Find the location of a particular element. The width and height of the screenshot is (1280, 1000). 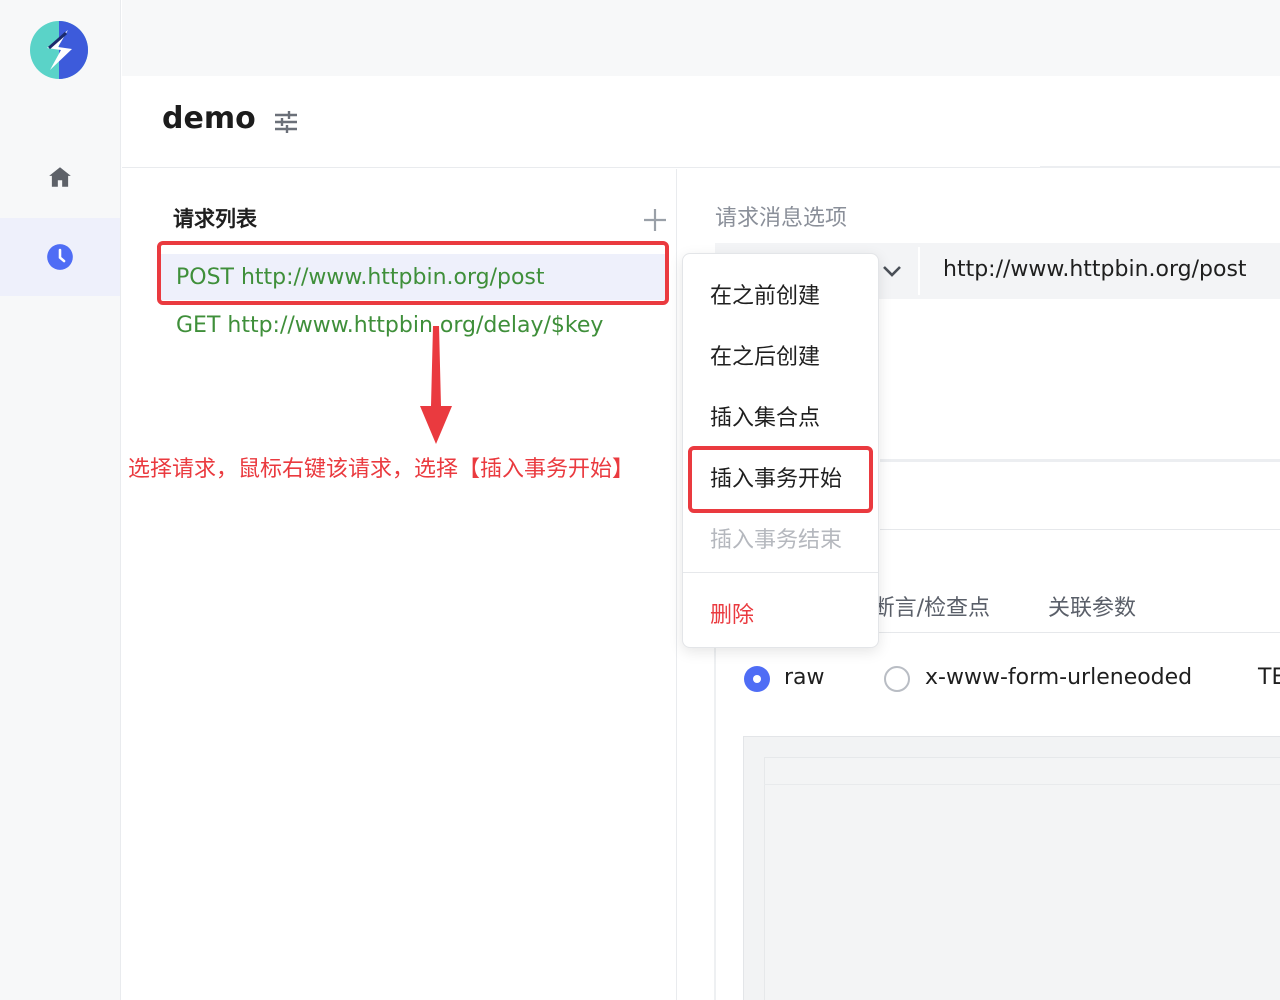

nav-history is located at coordinates (60, 257).